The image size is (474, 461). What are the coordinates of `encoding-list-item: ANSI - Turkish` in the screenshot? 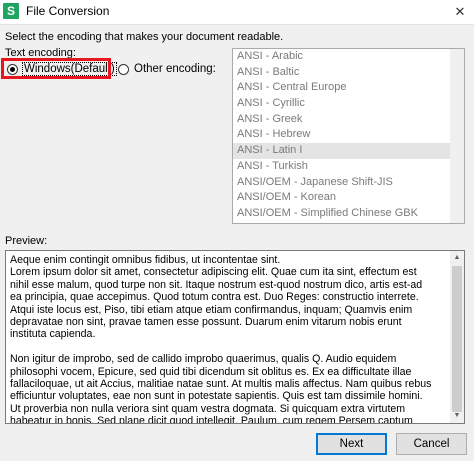 It's located at (348, 167).